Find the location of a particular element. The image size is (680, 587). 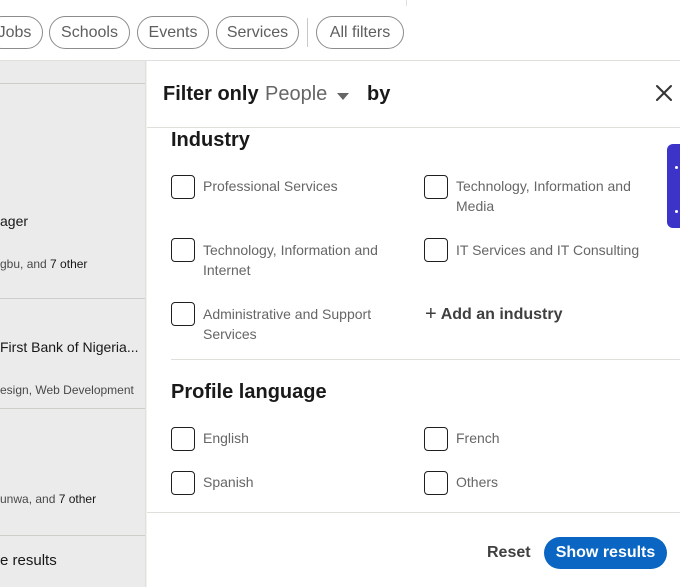

industry-section-title: Industry is located at coordinates (210, 140).